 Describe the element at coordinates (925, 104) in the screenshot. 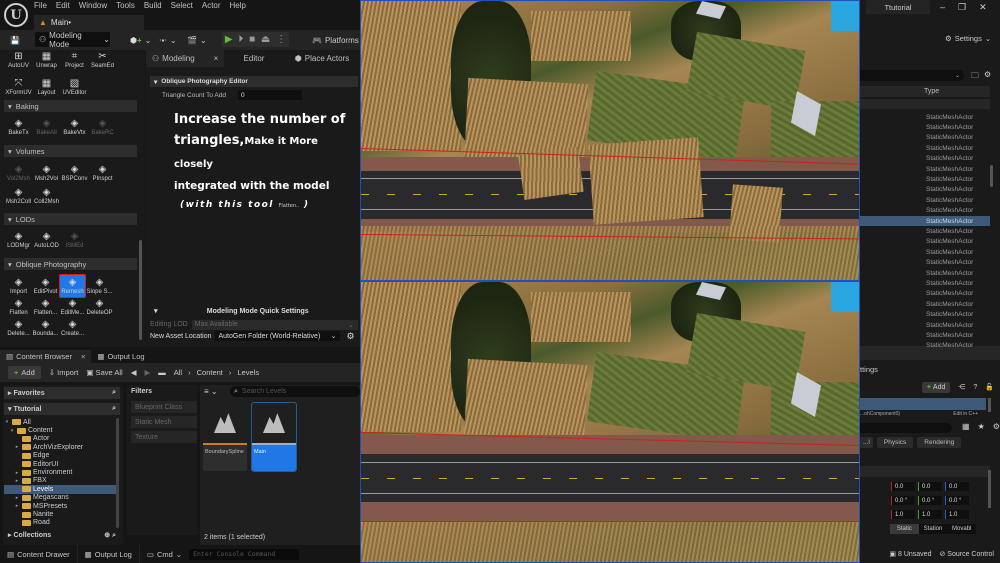

I see `outliner-row` at that location.